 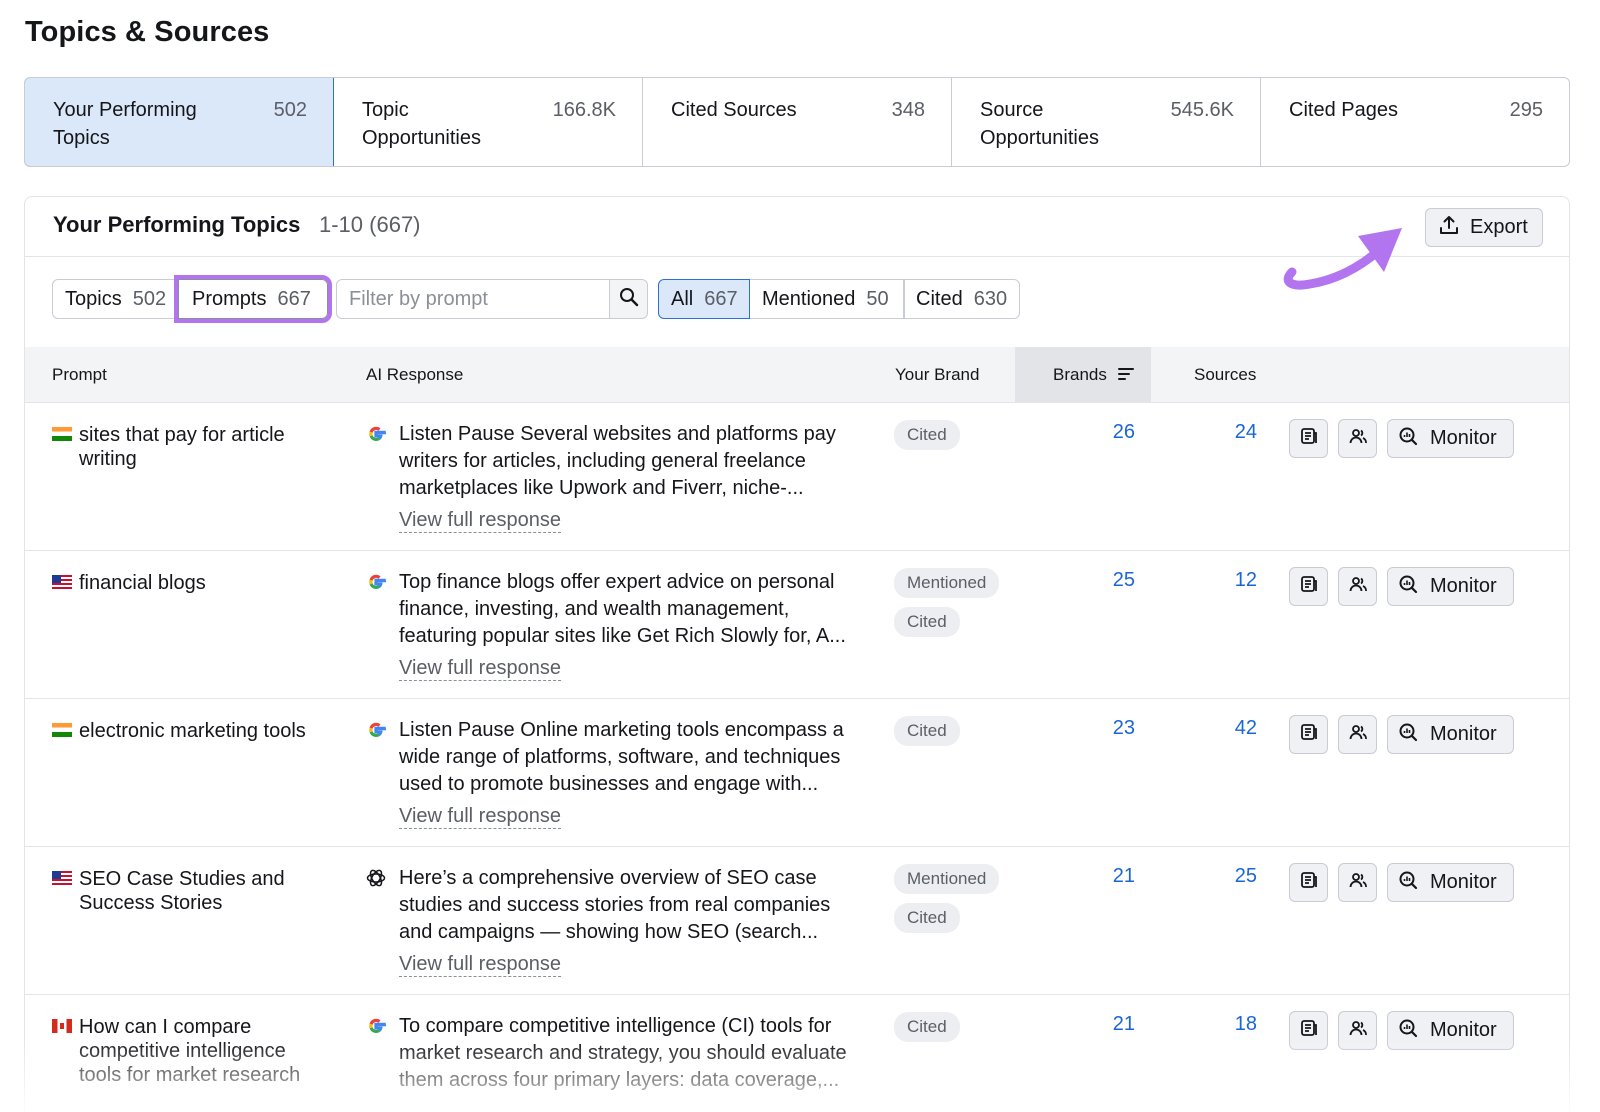 What do you see at coordinates (414, 375) in the screenshot?
I see `header-ai-response: AI Response` at bounding box center [414, 375].